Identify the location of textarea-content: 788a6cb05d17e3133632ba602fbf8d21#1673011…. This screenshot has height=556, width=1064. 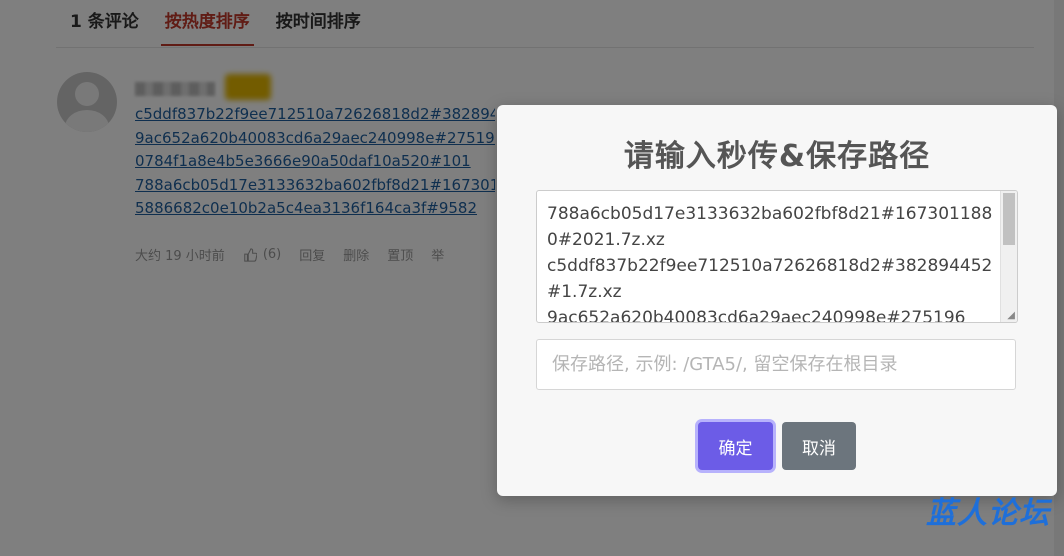
(770, 262).